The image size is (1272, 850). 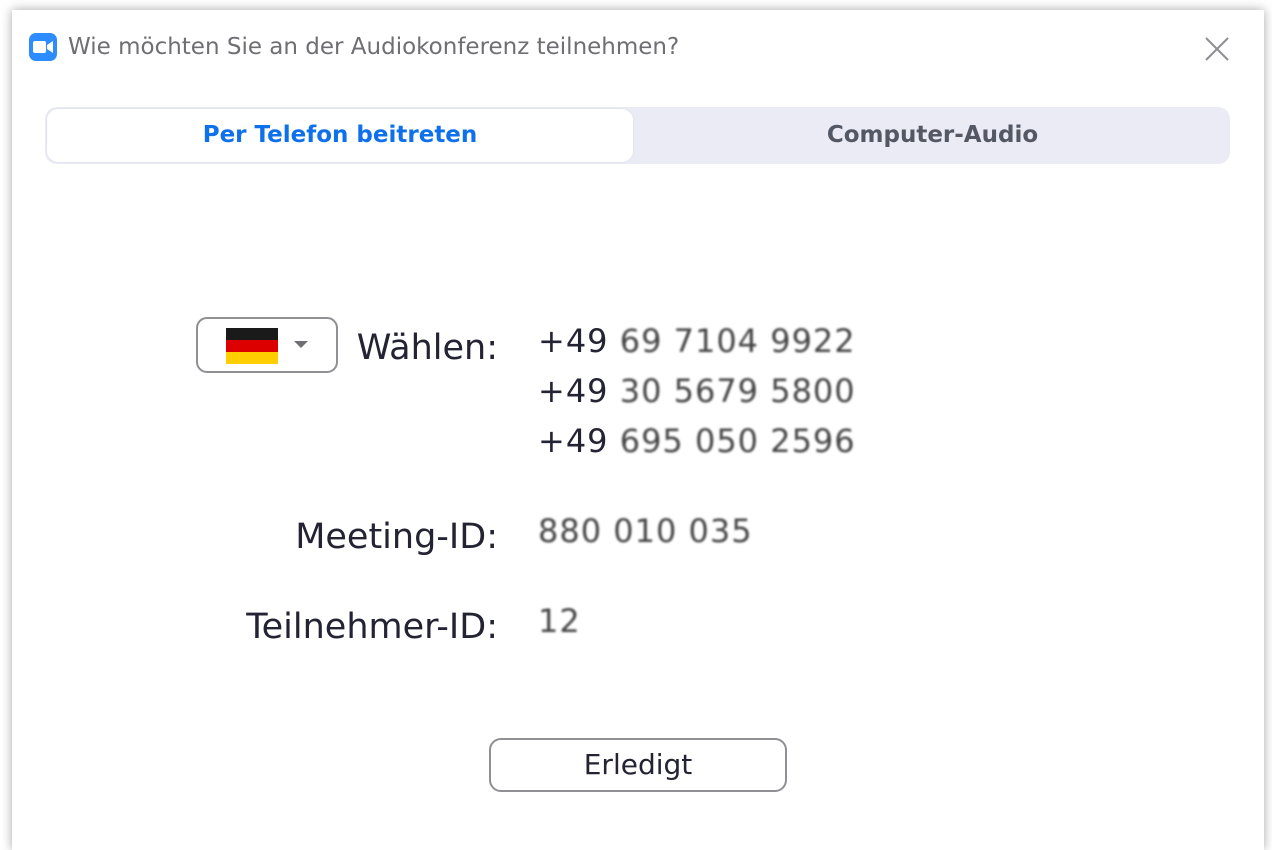 I want to click on phone-number-2: +49 30 5679 5800, so click(x=697, y=391).